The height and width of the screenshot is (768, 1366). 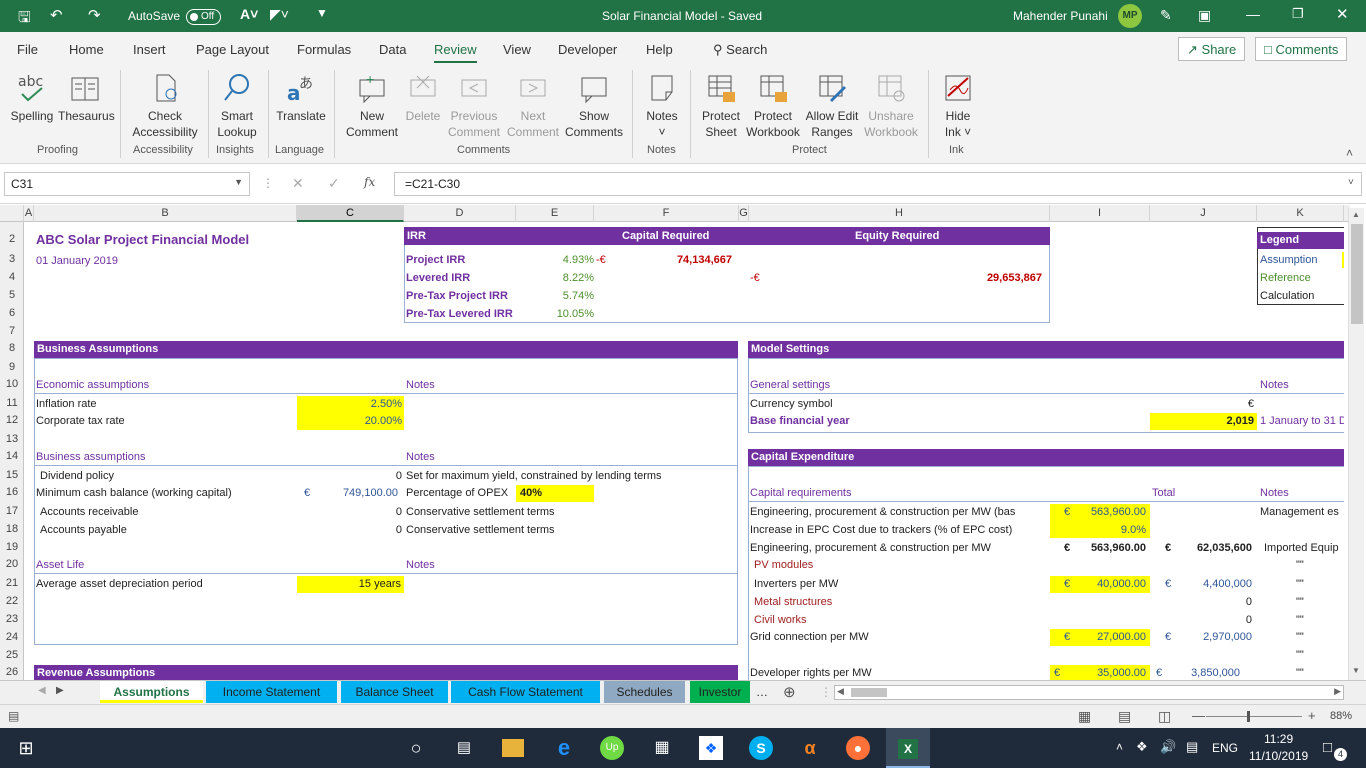 What do you see at coordinates (1166, 15) in the screenshot?
I see `pen-icon: ✎` at bounding box center [1166, 15].